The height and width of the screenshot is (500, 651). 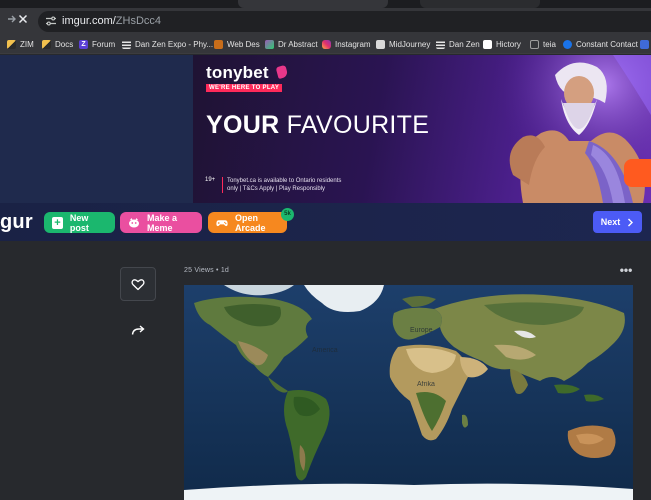 I want to click on brand-mark-icon, so click(x=282, y=72).